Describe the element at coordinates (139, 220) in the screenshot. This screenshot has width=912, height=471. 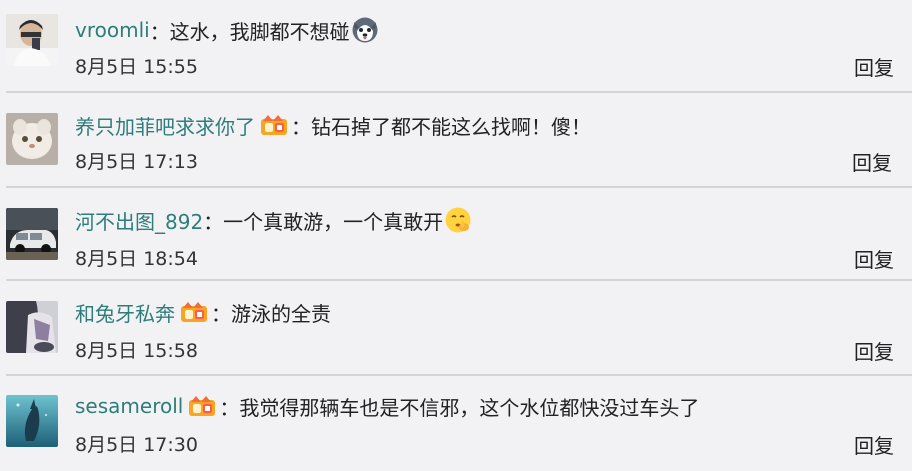
I see `username-link: 河不出图_892` at that location.